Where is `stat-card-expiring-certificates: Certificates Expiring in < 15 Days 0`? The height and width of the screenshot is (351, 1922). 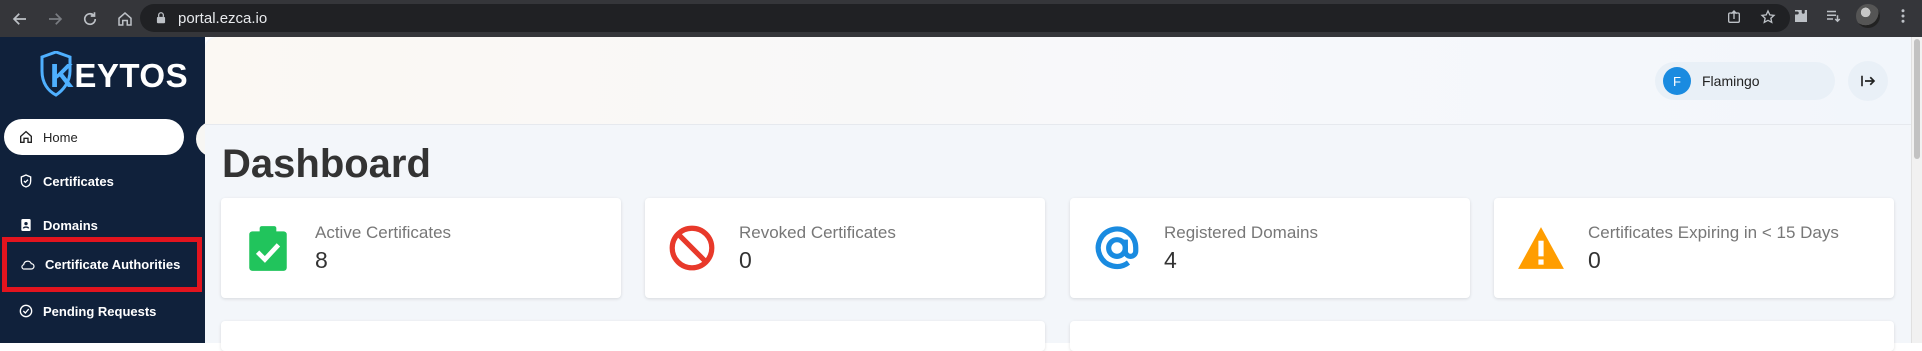 stat-card-expiring-certificates: Certificates Expiring in < 15 Days 0 is located at coordinates (1694, 248).